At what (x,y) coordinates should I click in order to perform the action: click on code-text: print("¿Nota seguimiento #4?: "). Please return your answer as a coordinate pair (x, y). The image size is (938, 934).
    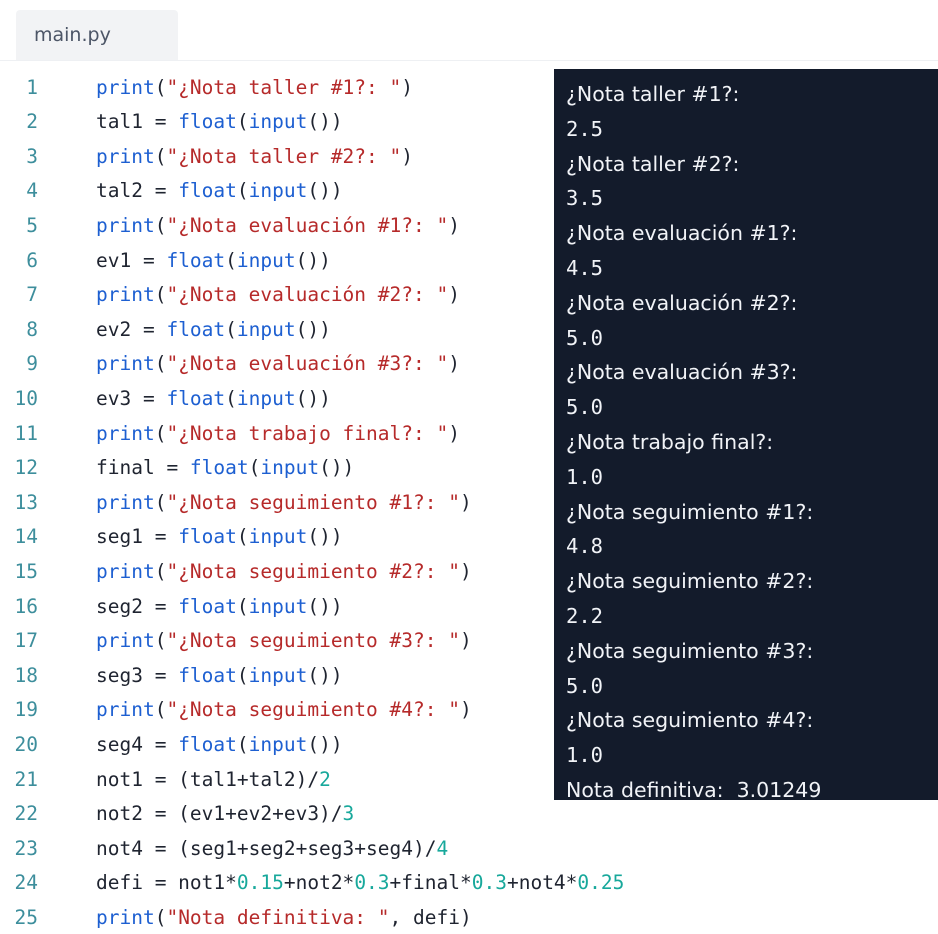
    Looking at the image, I should click on (284, 709).